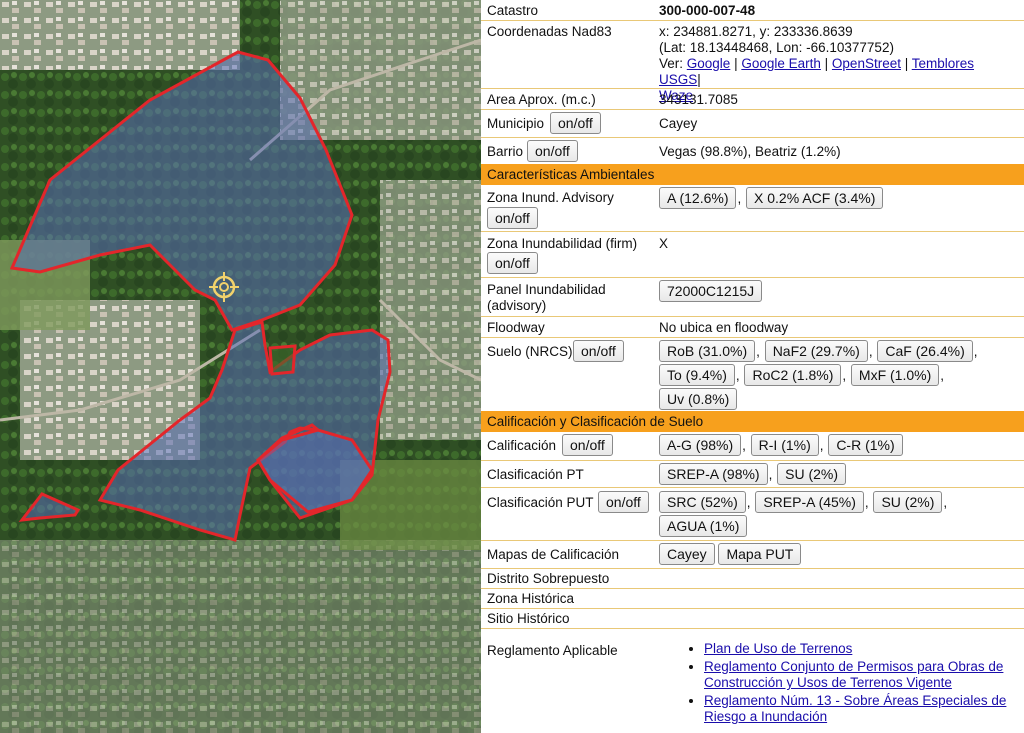 The image size is (1024, 733). What do you see at coordinates (752, 98) in the screenshot?
I see `row-area: Area Aprox. (m.c.) 343131.7085` at bounding box center [752, 98].